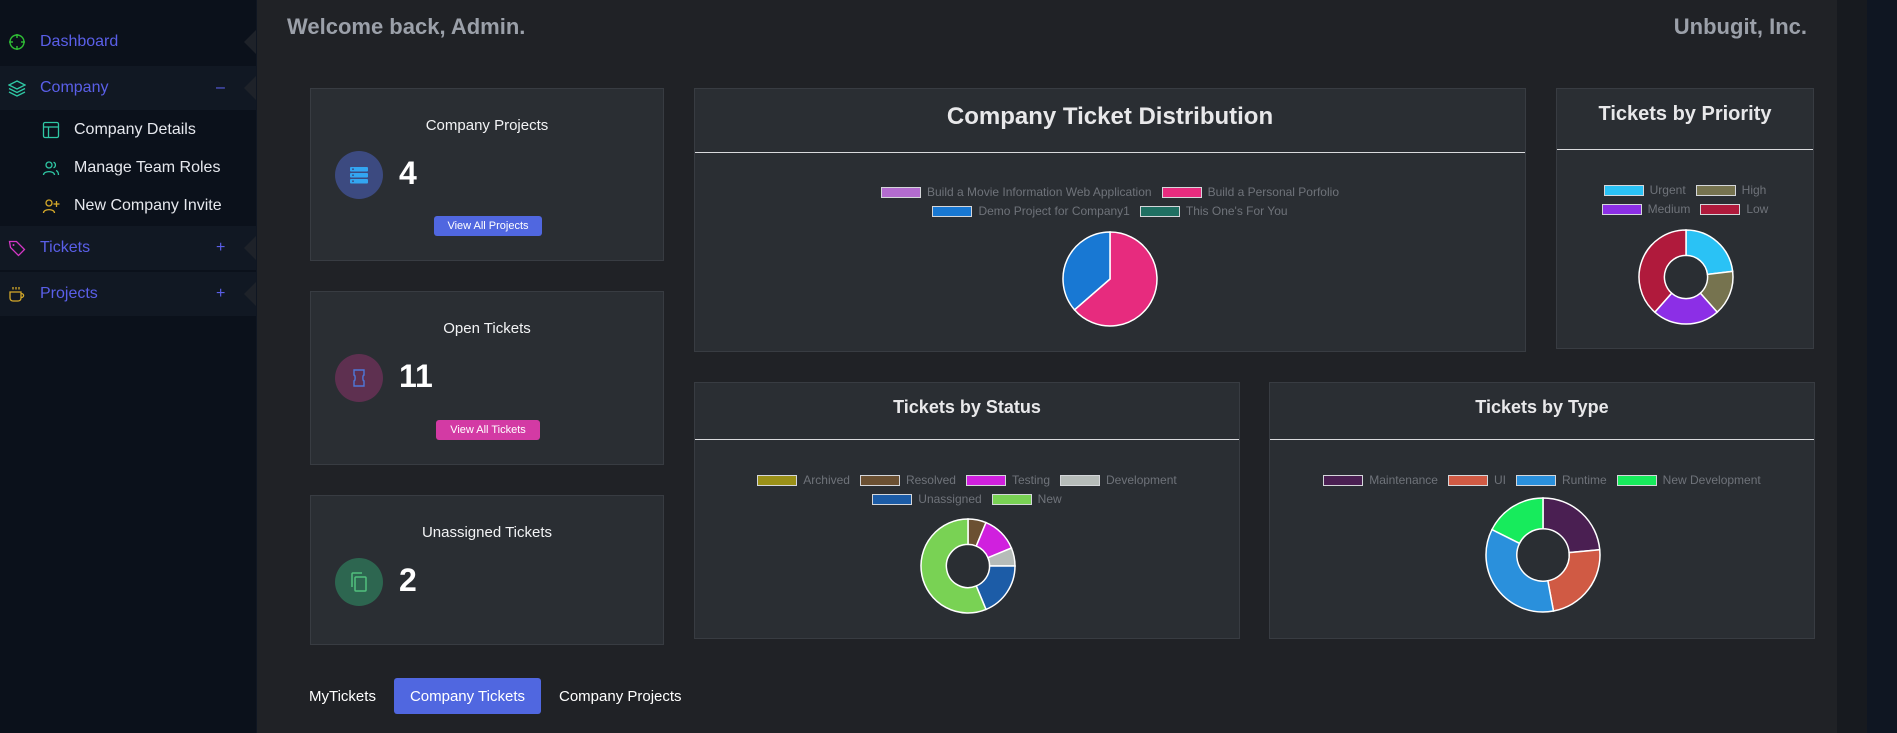 The height and width of the screenshot is (733, 1897). I want to click on sidebar-item-label: Tickets, so click(65, 247).